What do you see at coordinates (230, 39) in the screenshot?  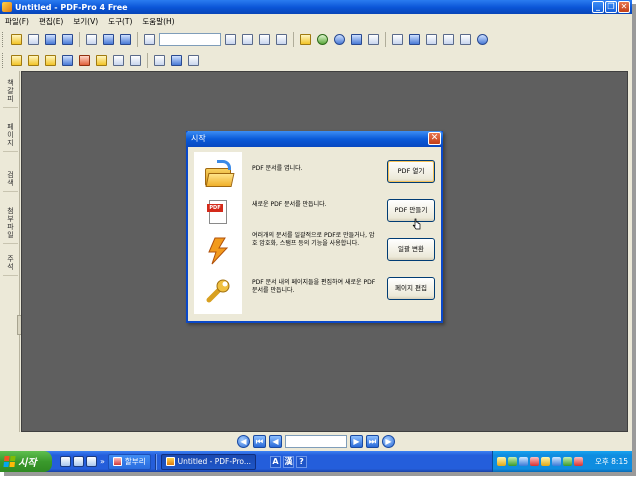 I see `fit-page-icon` at bounding box center [230, 39].